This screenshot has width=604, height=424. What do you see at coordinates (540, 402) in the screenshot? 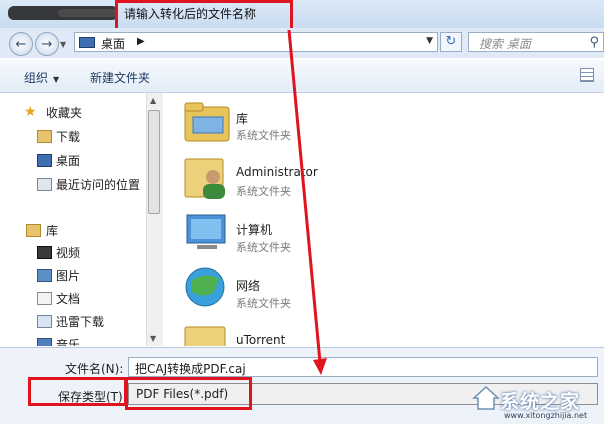
I see `watermark-text: 系统之家` at bounding box center [540, 402].